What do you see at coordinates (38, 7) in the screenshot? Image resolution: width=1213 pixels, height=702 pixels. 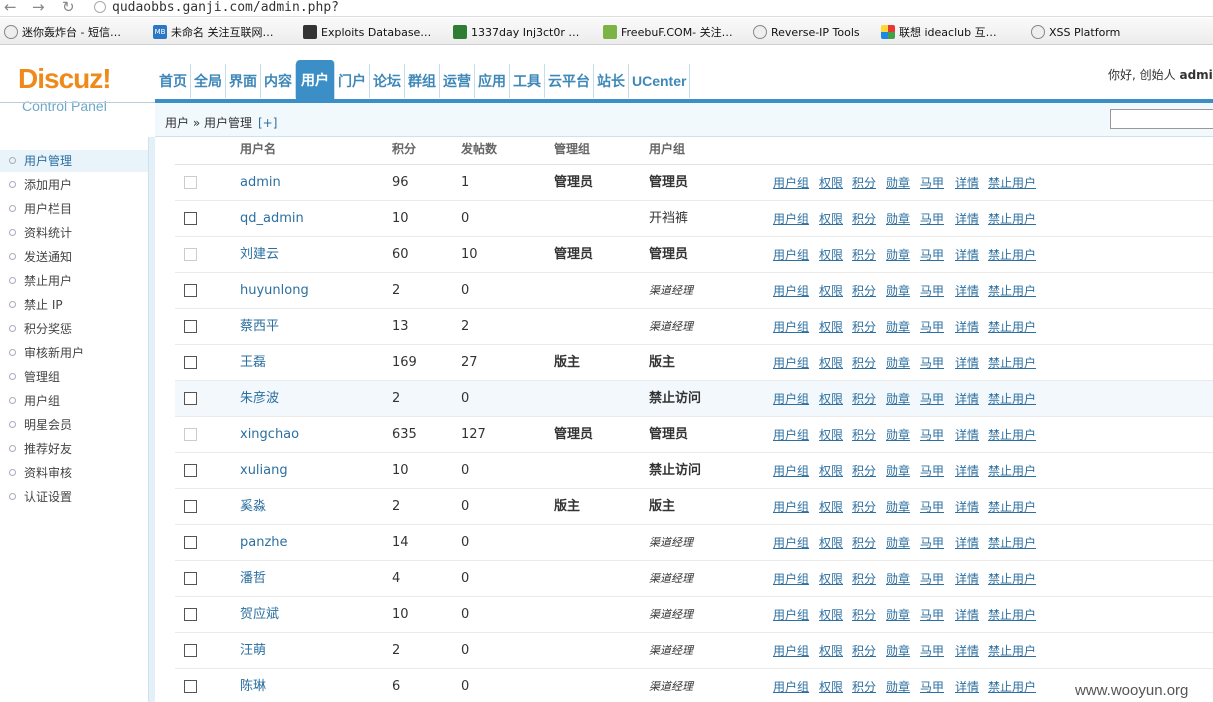 I see `forward-icon: →` at bounding box center [38, 7].